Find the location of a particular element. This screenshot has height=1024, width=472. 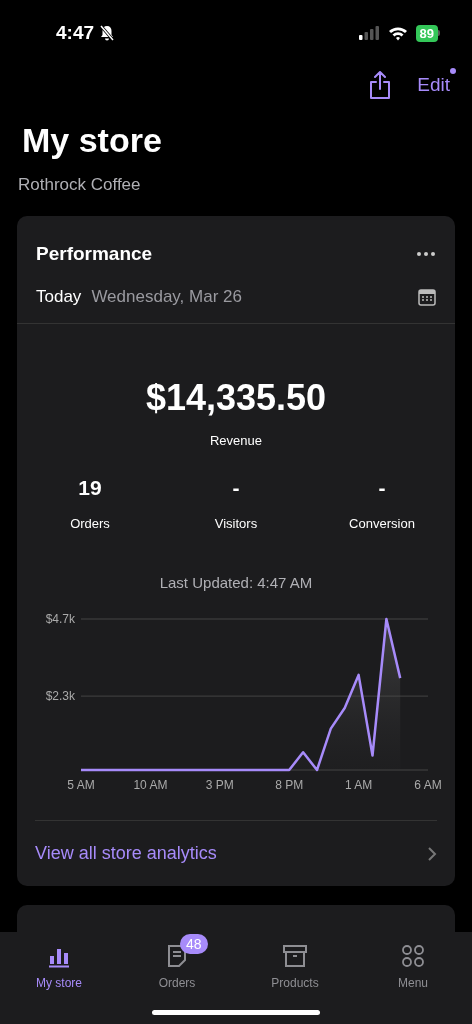

x-tick-label: 6 AM is located at coordinates (428, 785).